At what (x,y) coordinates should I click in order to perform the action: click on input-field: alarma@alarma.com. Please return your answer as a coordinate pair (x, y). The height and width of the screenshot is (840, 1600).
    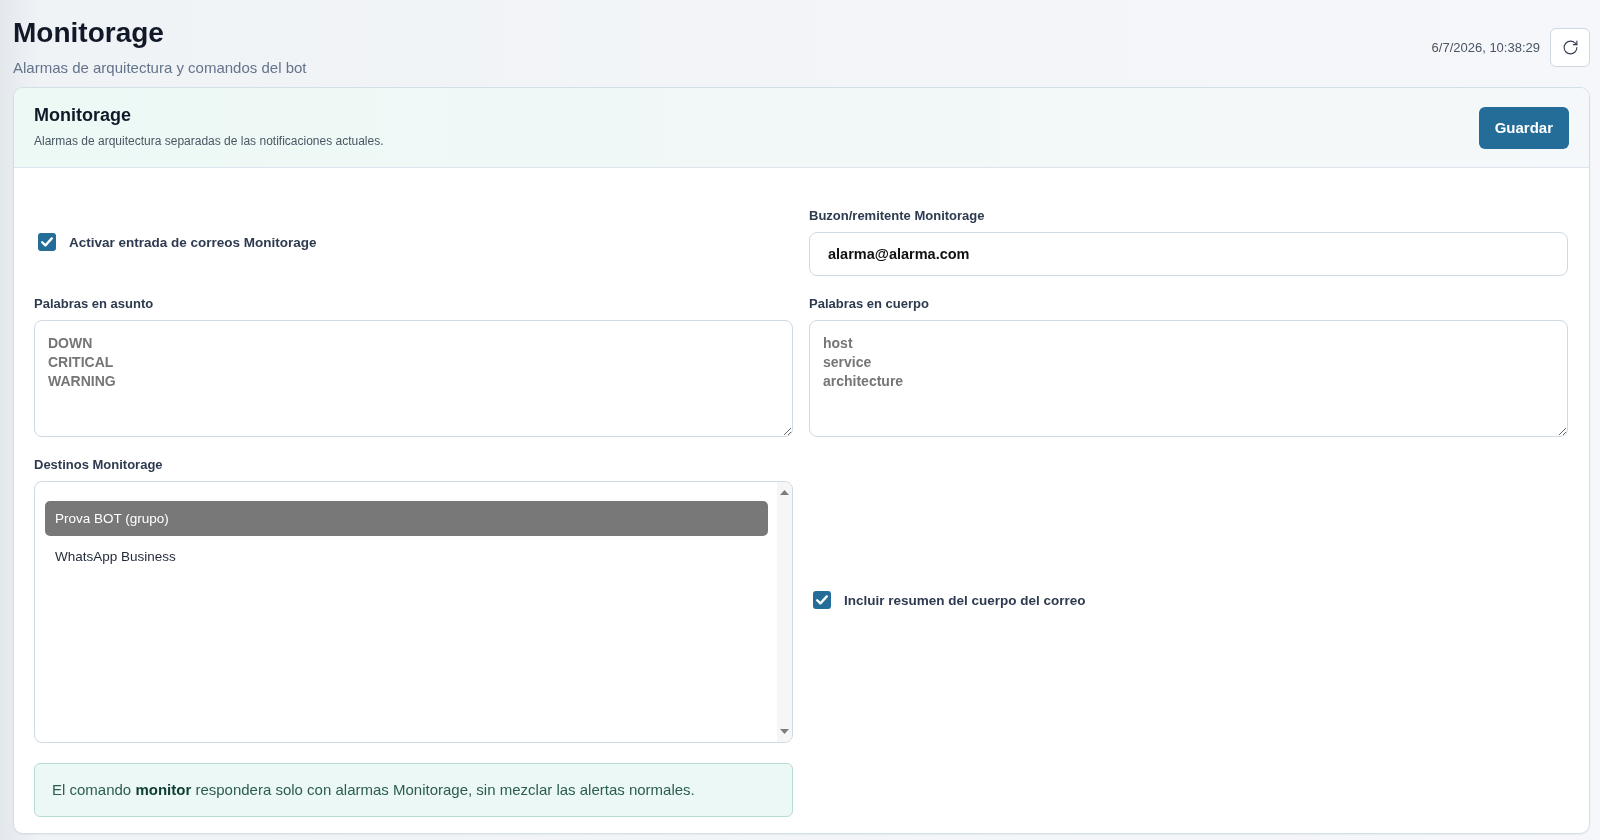
    Looking at the image, I should click on (1188, 254).